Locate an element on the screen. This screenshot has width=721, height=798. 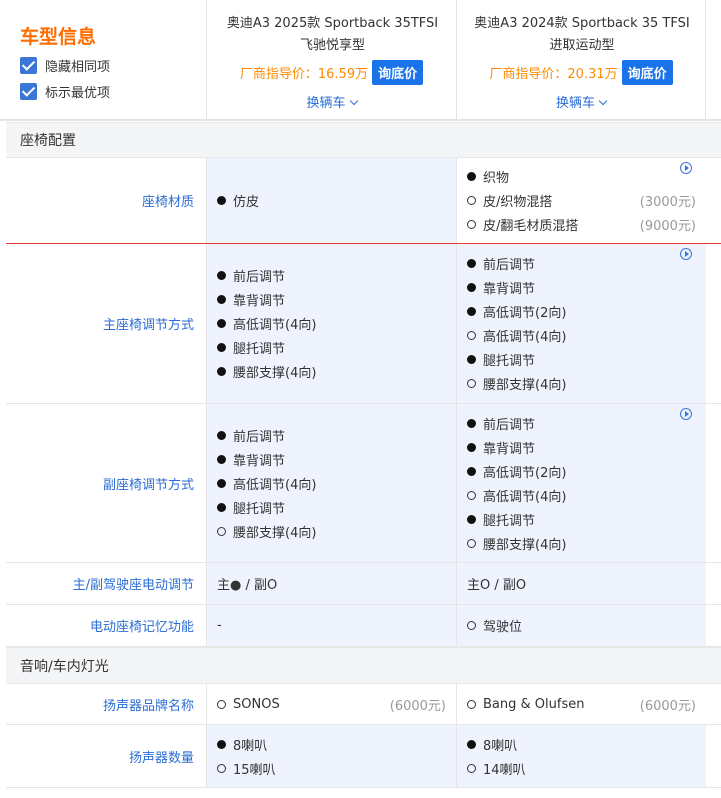
mark-best-label: 标示最优项 is located at coordinates (78, 93).